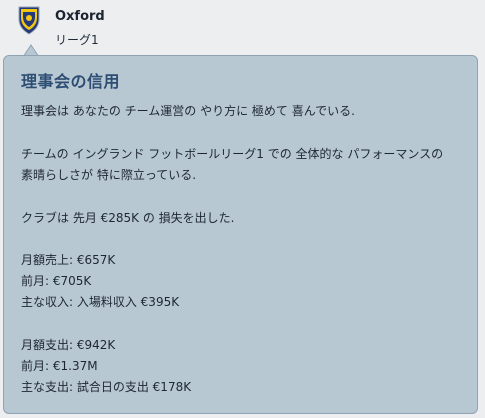 This screenshot has height=418, width=485. I want to click on performance-text-line2: 素晴らしさが 特に際立っている., so click(109, 175).